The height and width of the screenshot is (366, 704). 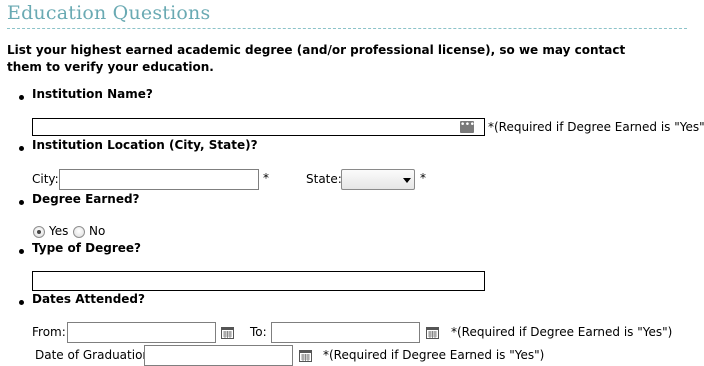 I want to click on degree-type-input, so click(x=258, y=281).